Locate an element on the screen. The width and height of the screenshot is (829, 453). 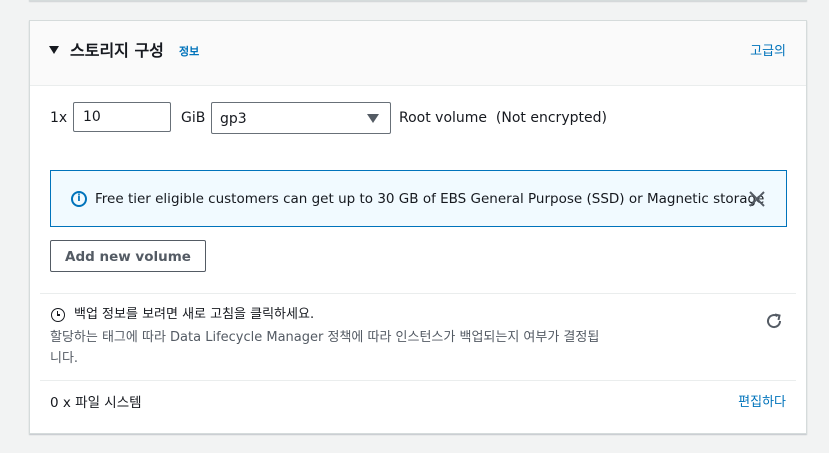
volume-count-label: 1x is located at coordinates (59, 118).